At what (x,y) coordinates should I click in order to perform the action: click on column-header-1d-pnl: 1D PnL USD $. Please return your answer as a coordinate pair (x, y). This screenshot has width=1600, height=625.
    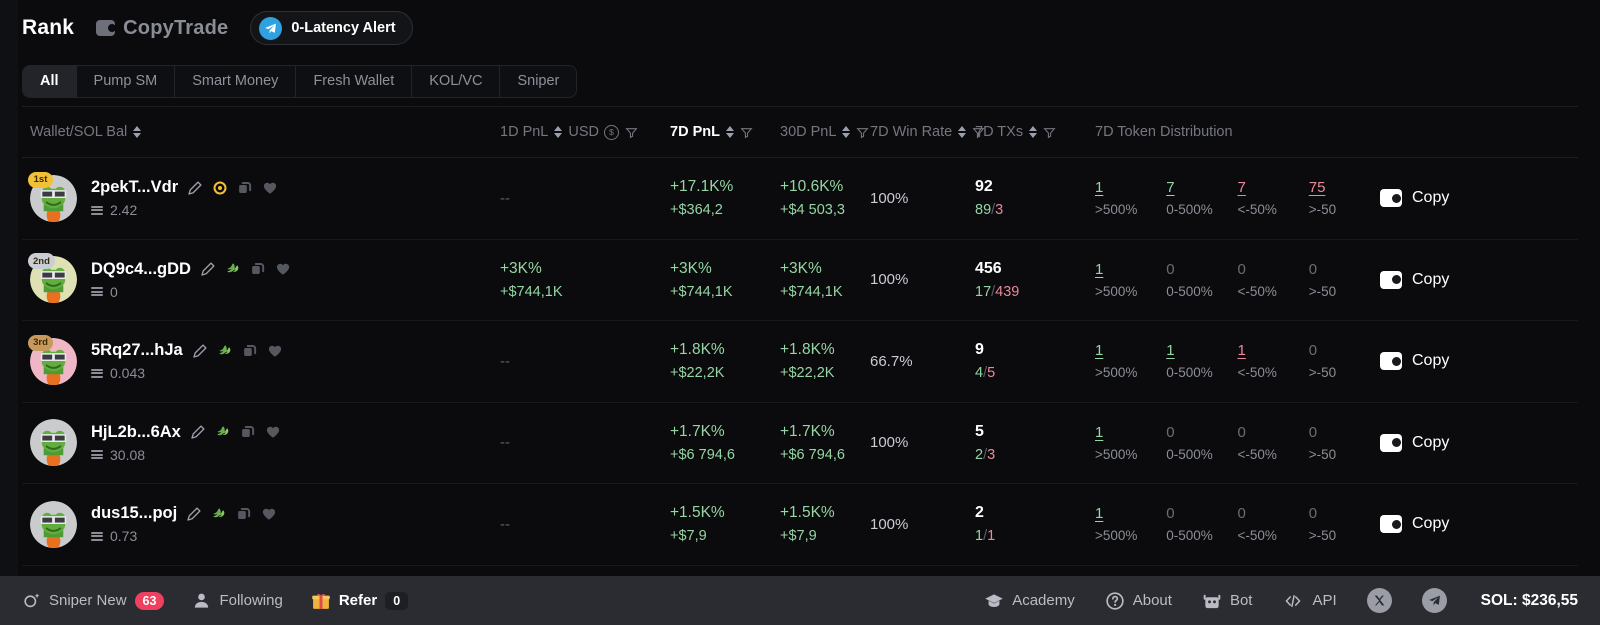
    Looking at the image, I should click on (585, 132).